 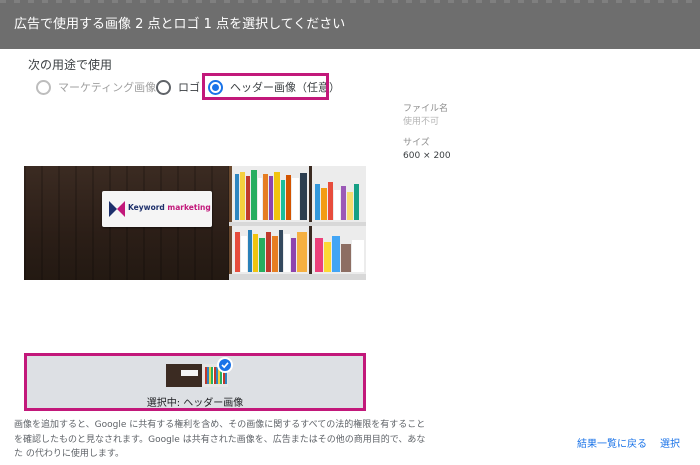 What do you see at coordinates (195, 403) in the screenshot?
I see `selected-label: 選択中: ヘッダー画像` at bounding box center [195, 403].